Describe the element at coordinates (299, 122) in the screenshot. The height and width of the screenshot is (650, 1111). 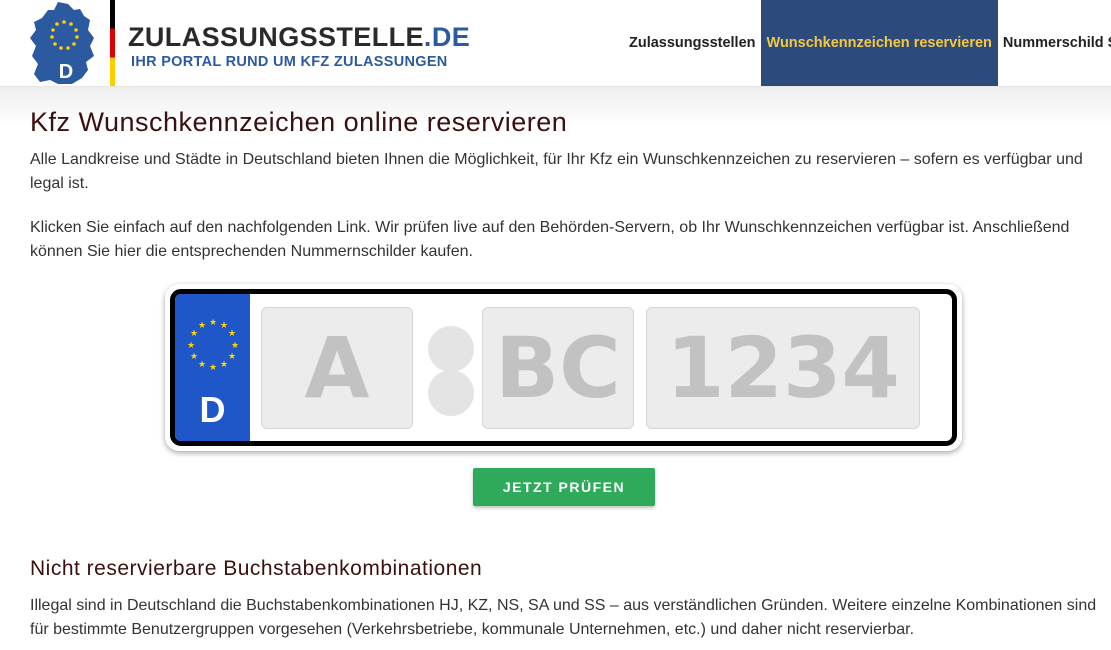
I see `page-title: Kfz Wunschkennzeichen online reservieren` at that location.